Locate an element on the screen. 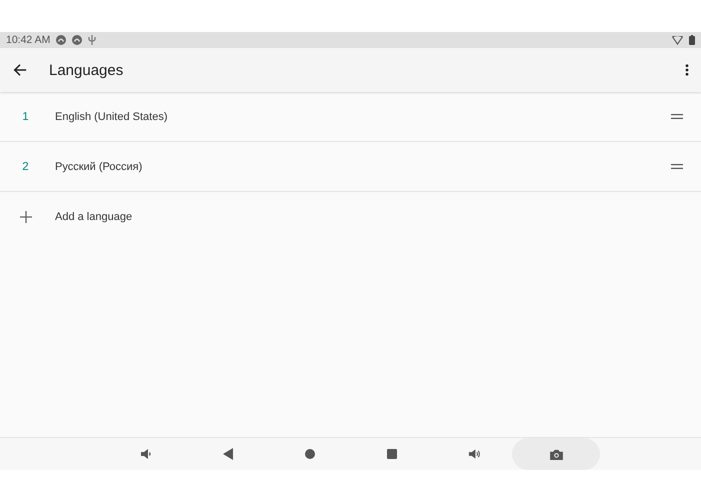 The image size is (701, 500). language-number: 2 is located at coordinates (25, 166).